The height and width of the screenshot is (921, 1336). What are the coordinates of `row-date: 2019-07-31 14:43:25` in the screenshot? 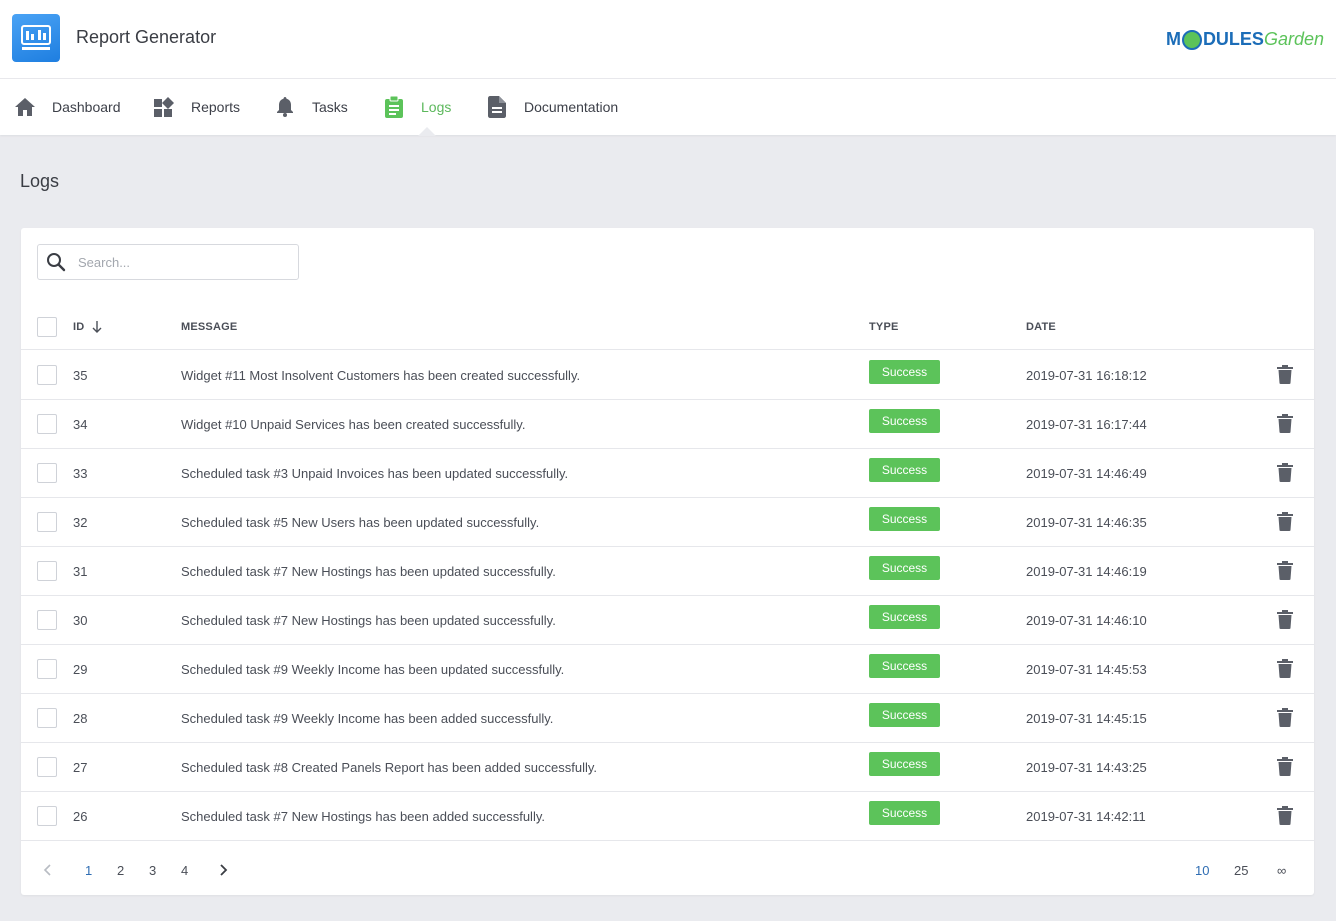 It's located at (1086, 767).